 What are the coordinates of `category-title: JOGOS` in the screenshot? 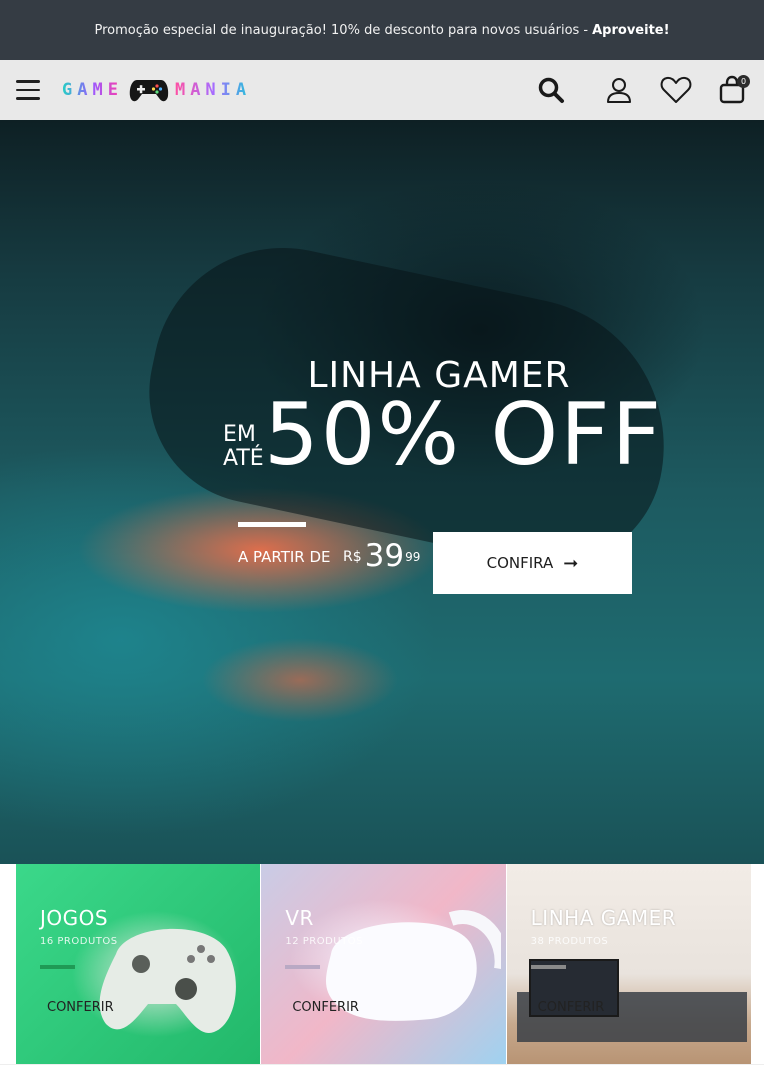 It's located at (74, 918).